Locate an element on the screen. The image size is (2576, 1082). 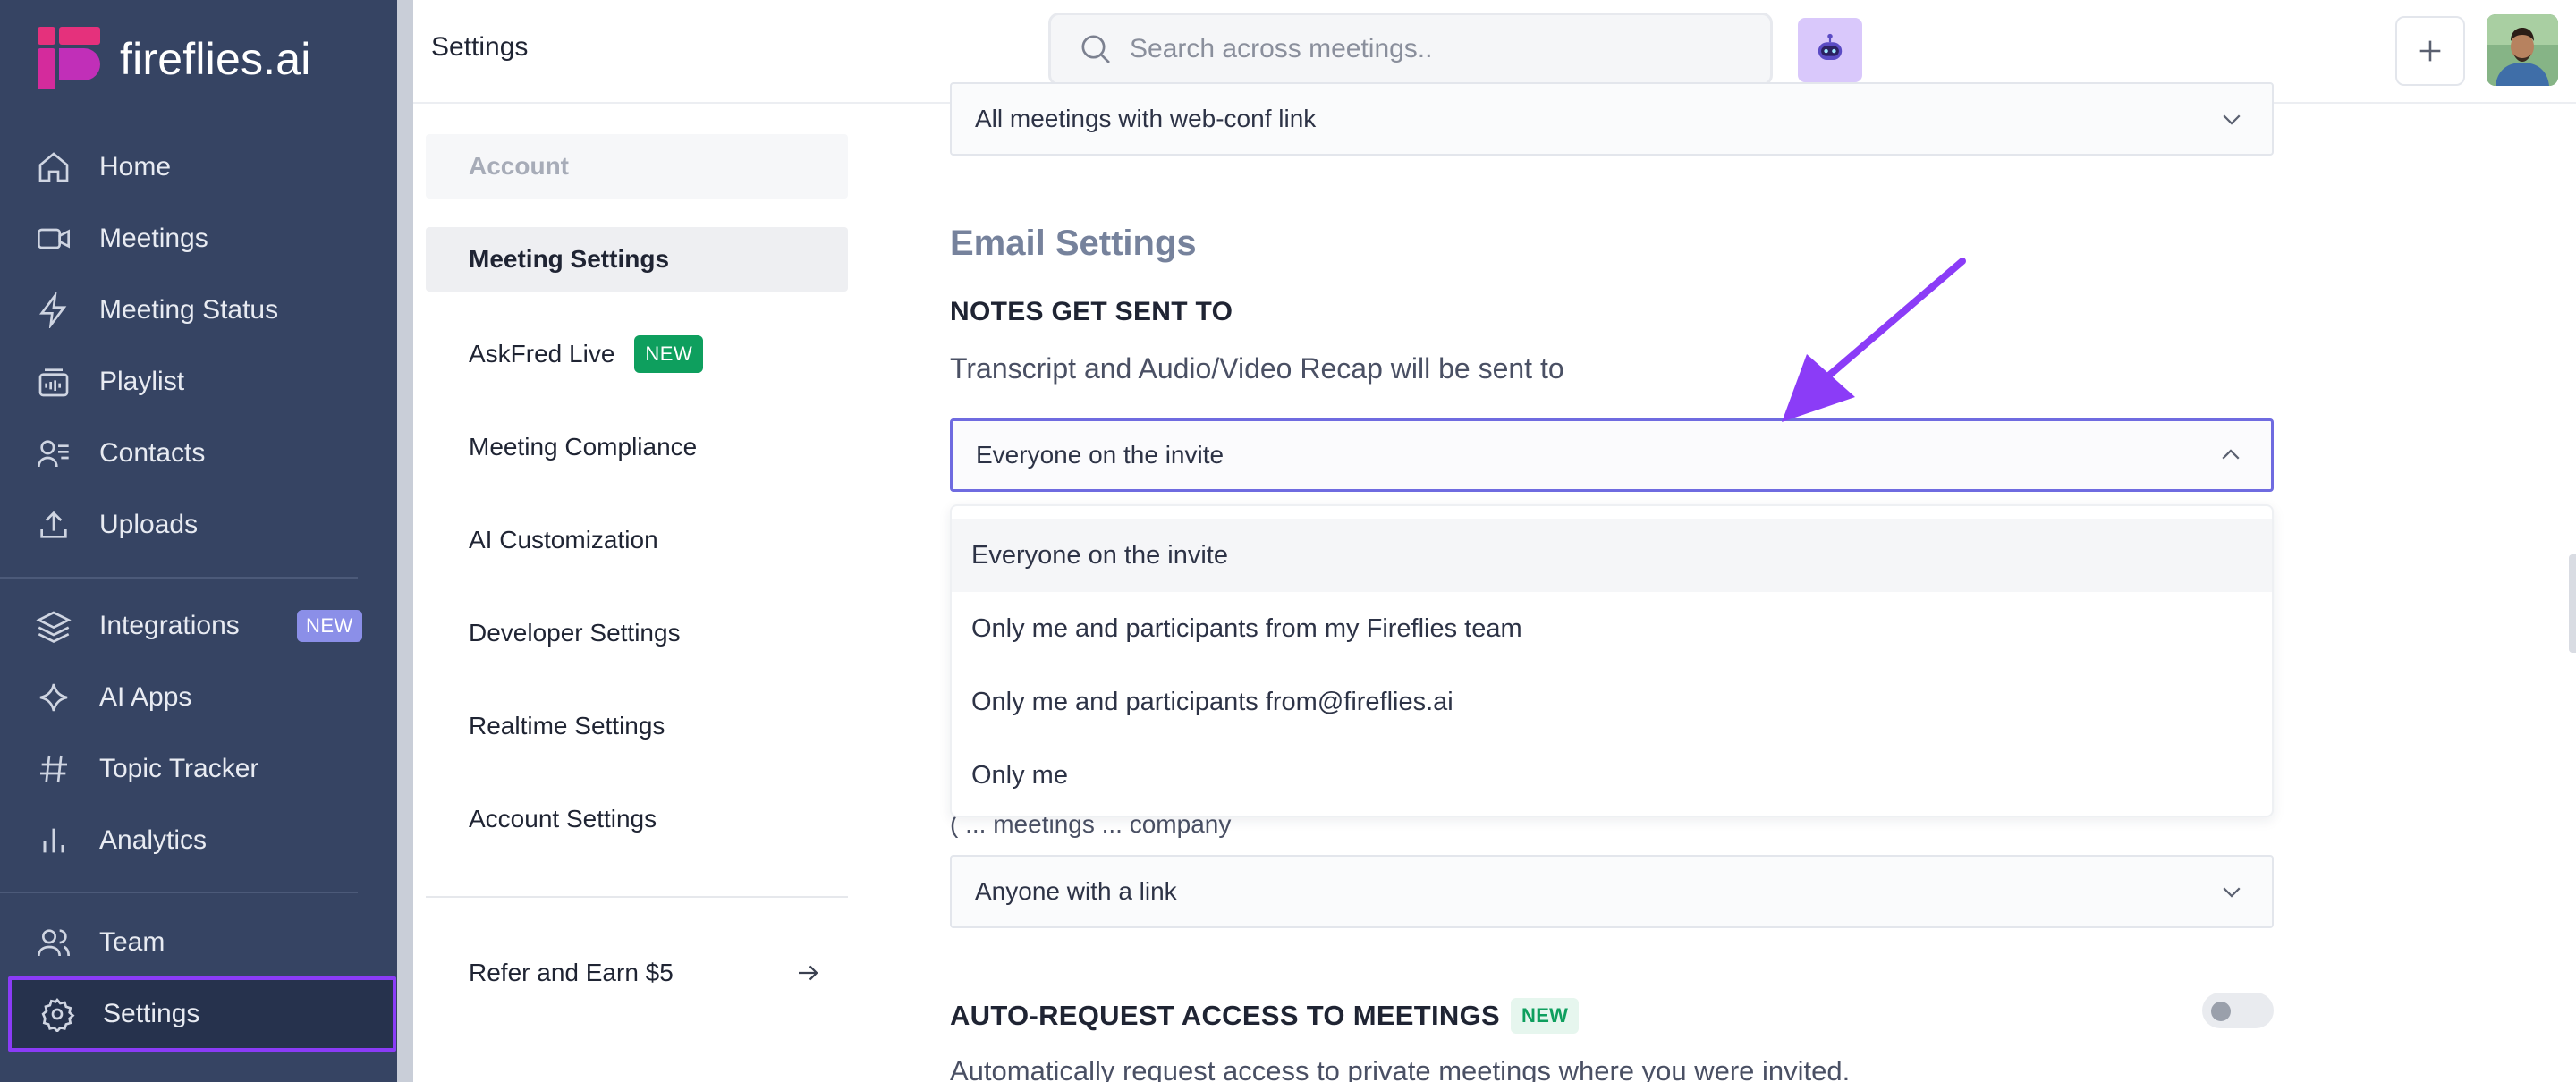
hash-icon is located at coordinates (54, 769).